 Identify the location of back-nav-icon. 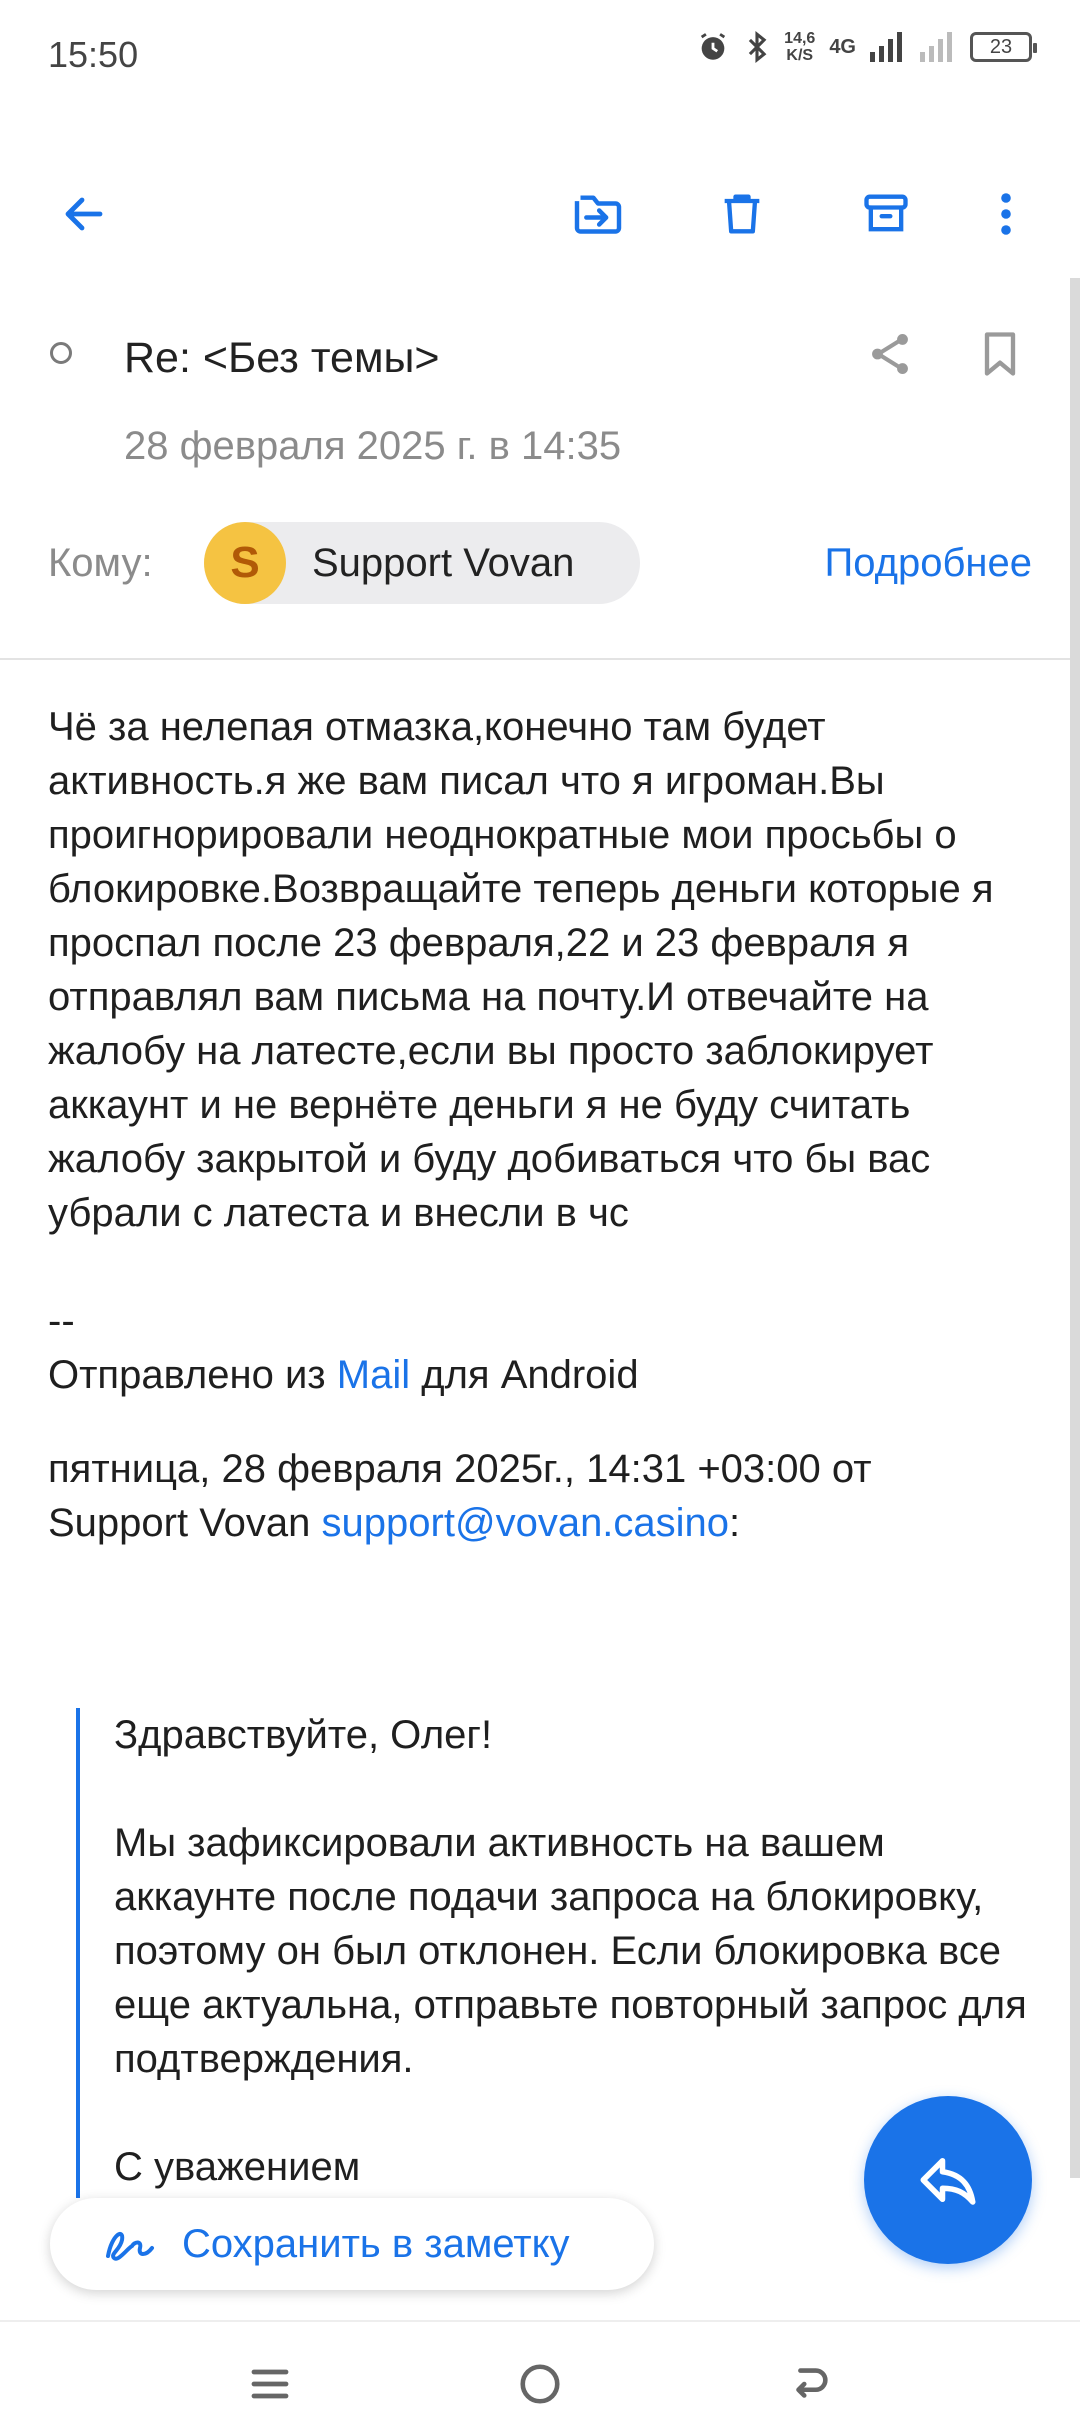
(812, 2383).